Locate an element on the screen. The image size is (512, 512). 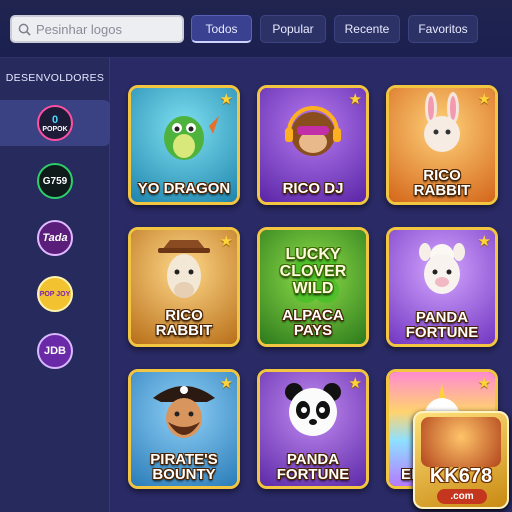
jdb-logo: JDB is located at coordinates (55, 351).